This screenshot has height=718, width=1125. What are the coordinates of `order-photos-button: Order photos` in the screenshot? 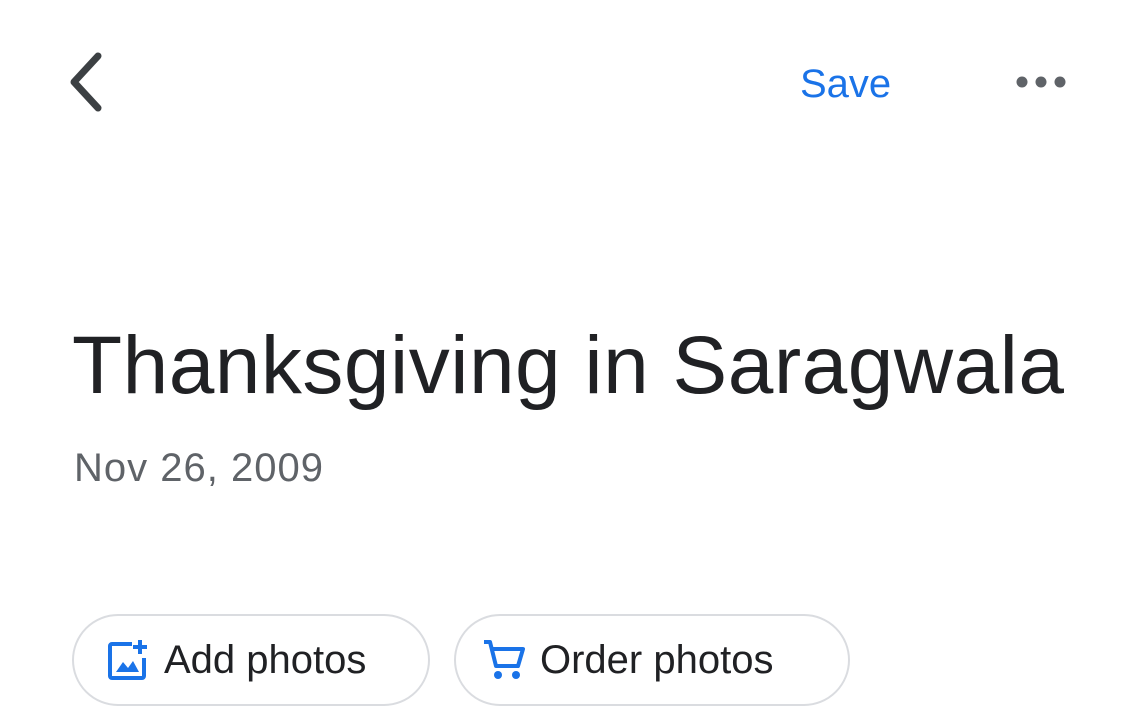 It's located at (652, 660).